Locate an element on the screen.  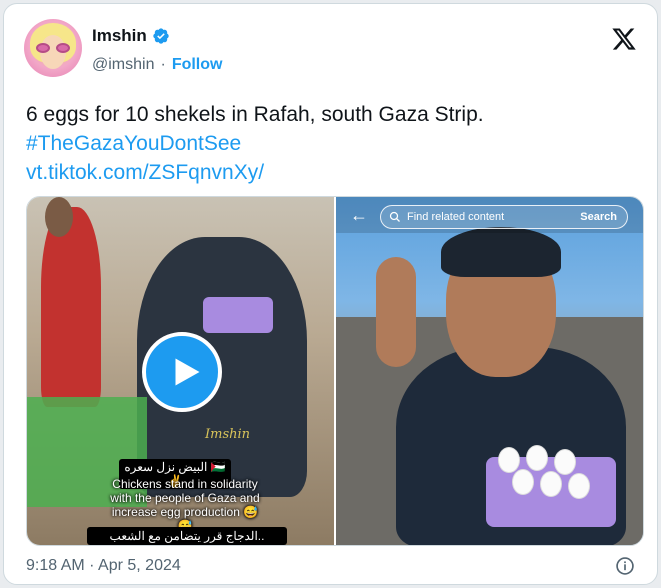
handle-row: @imshin · Follow is located at coordinates (157, 65).